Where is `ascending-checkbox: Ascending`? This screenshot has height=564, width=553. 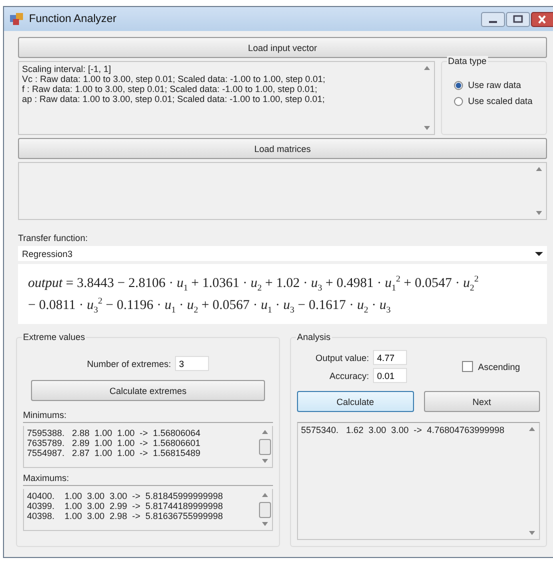 ascending-checkbox: Ascending is located at coordinates (491, 366).